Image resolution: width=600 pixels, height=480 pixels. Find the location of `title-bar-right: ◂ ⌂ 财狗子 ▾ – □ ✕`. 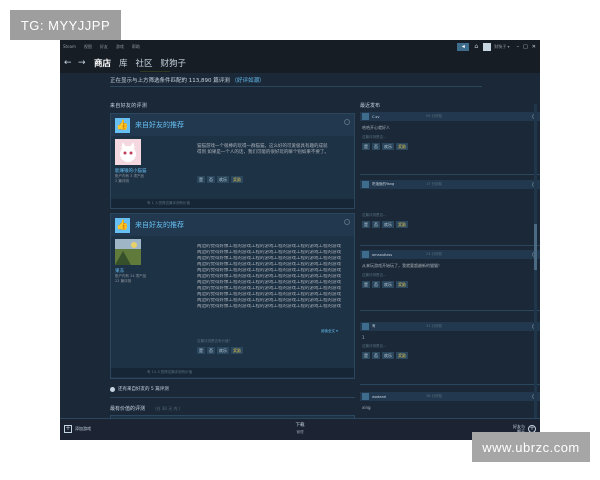

title-bar-right: ◂ ⌂ 财狗子 ▾ – □ ✕ is located at coordinates (498, 46).